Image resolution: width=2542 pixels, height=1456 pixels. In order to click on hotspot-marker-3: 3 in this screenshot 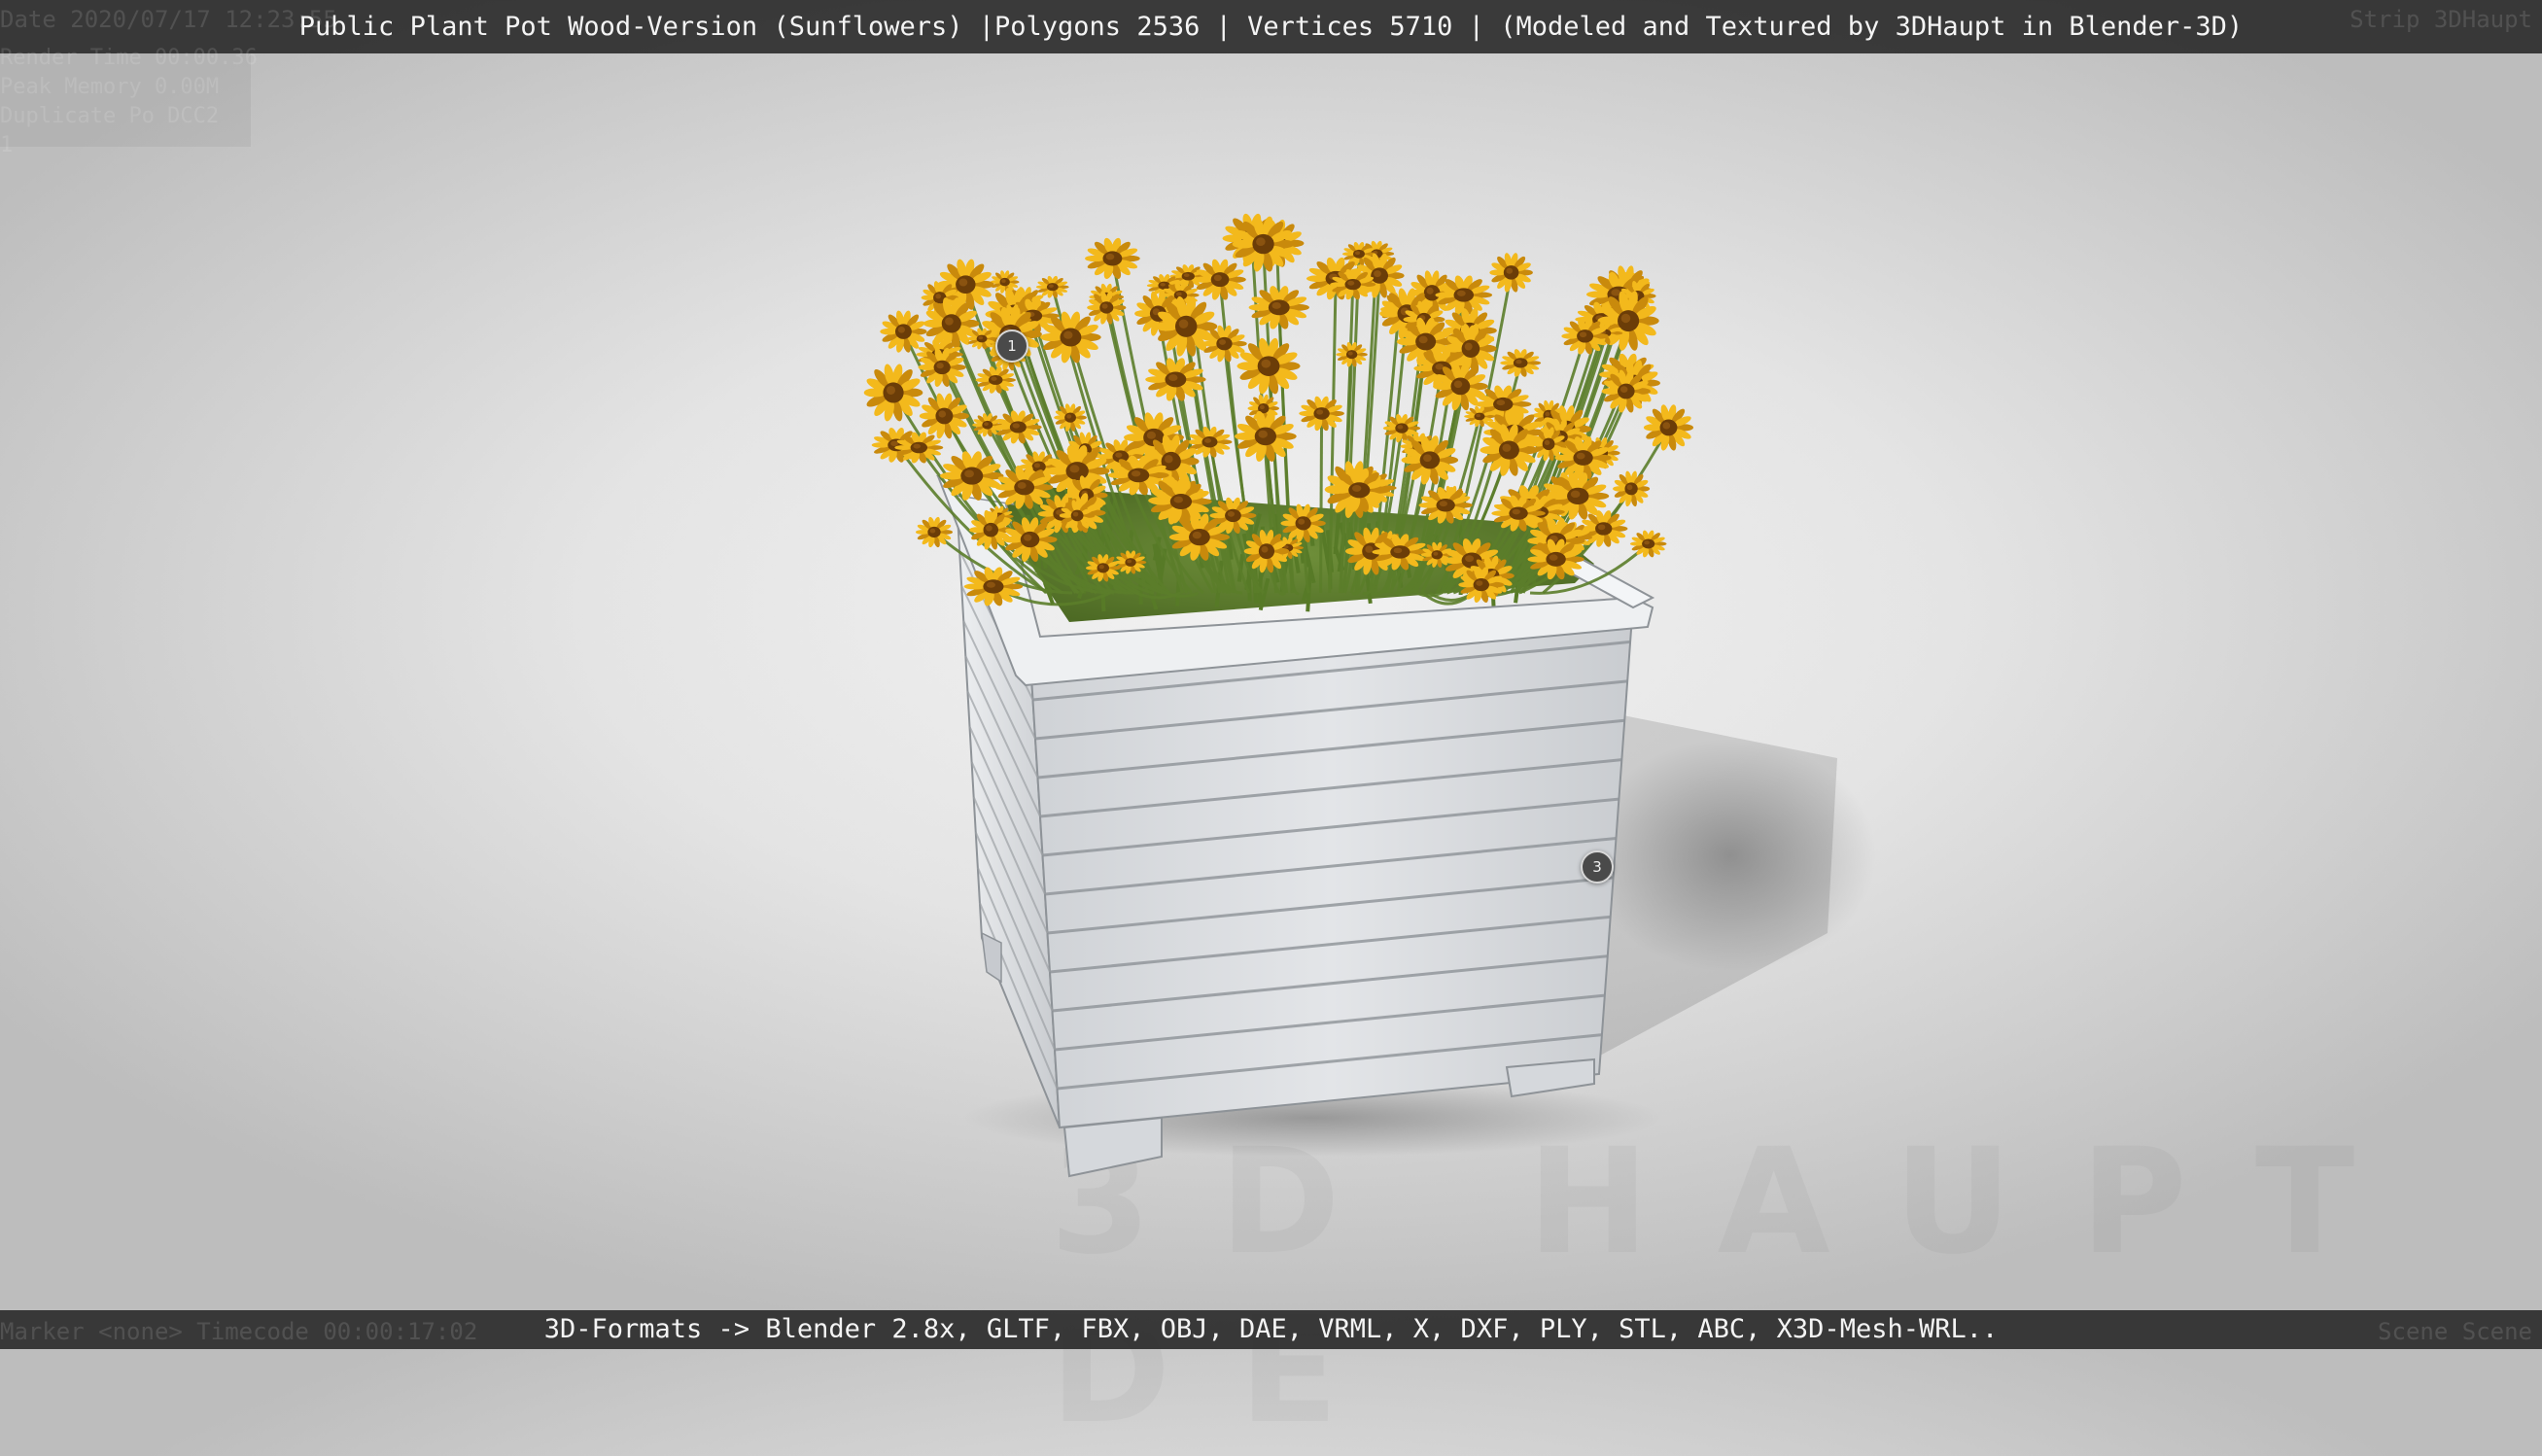, I will do `click(1597, 867)`.